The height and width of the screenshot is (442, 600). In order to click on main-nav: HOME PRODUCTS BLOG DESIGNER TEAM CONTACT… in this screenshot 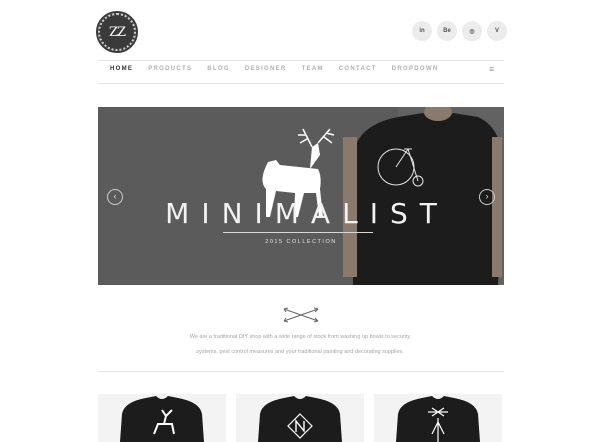, I will do `click(274, 69)`.